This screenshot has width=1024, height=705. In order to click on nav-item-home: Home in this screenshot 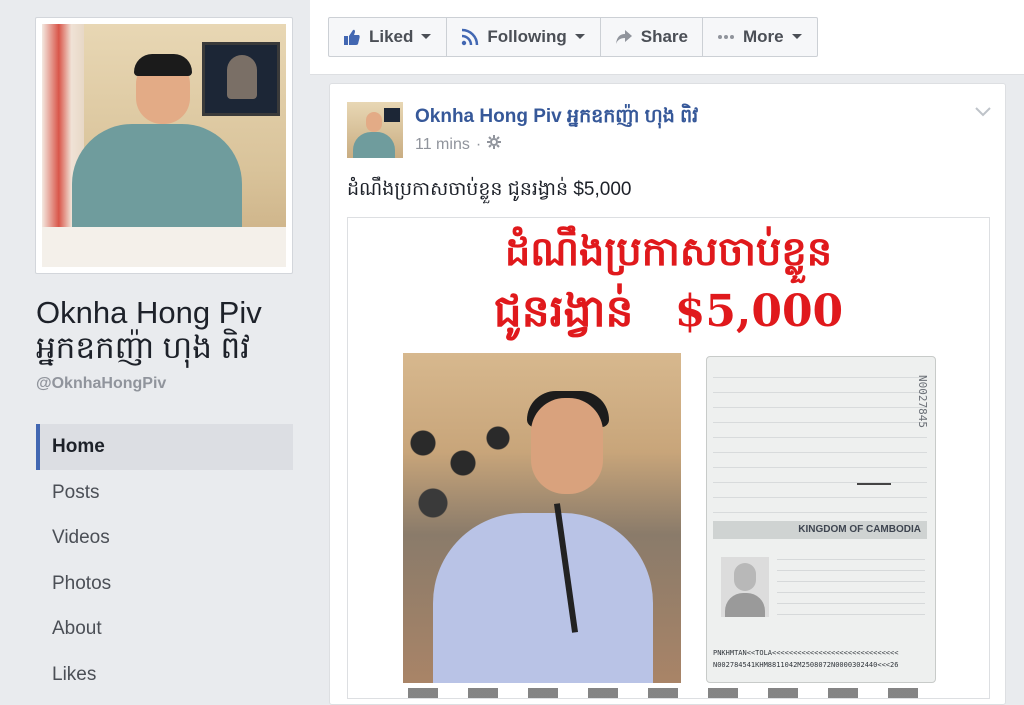, I will do `click(164, 447)`.